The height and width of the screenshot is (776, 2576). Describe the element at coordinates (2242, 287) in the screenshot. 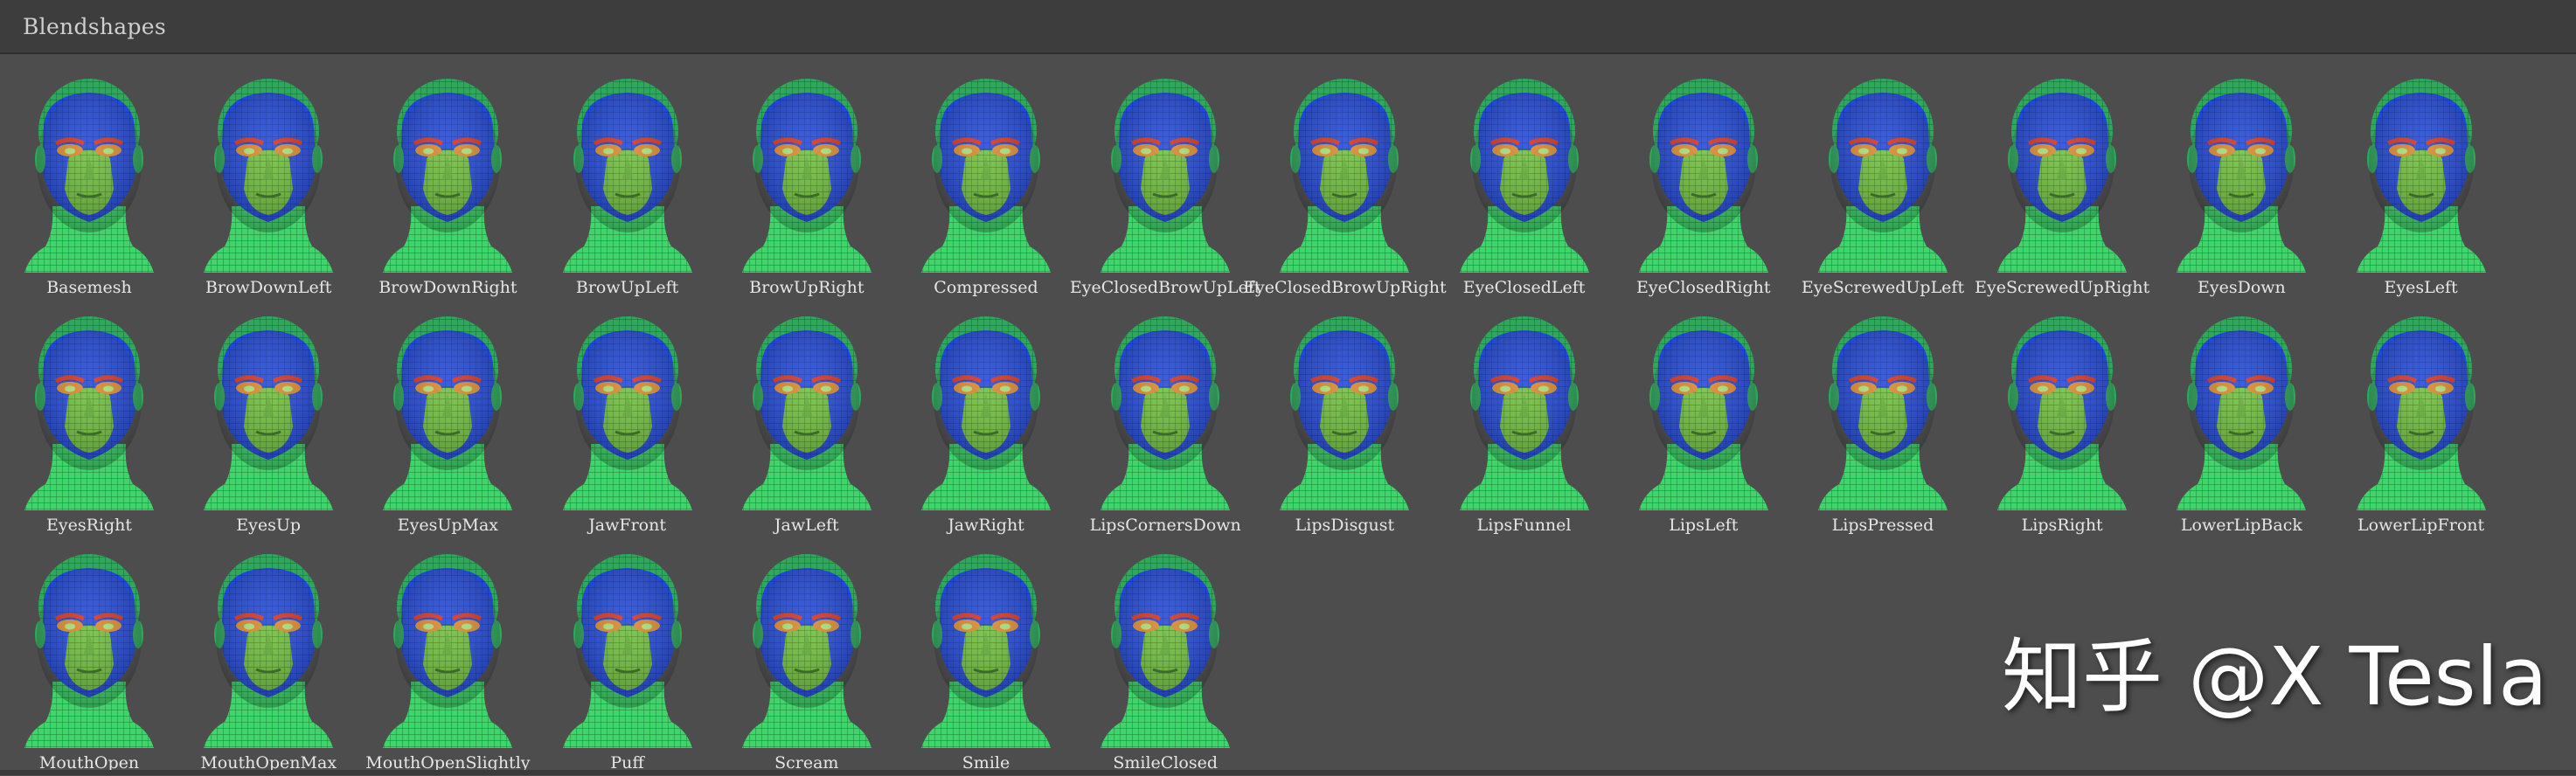

I see `blendshape-label: EyesDown` at that location.